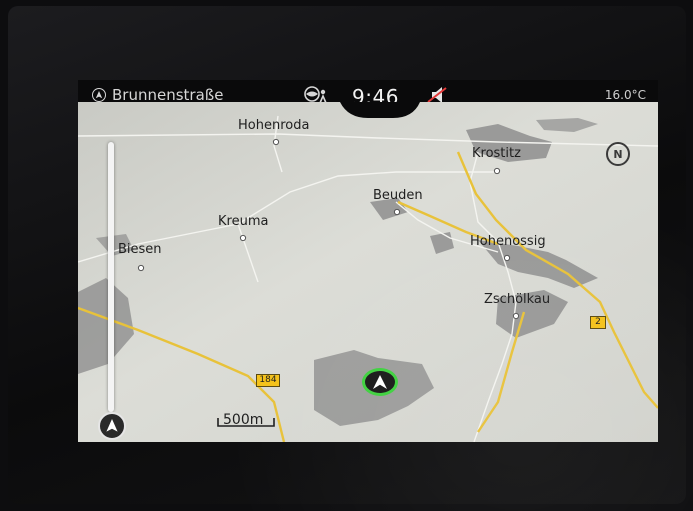  What do you see at coordinates (268, 380) in the screenshot?
I see `road-shield-184: 184` at bounding box center [268, 380].